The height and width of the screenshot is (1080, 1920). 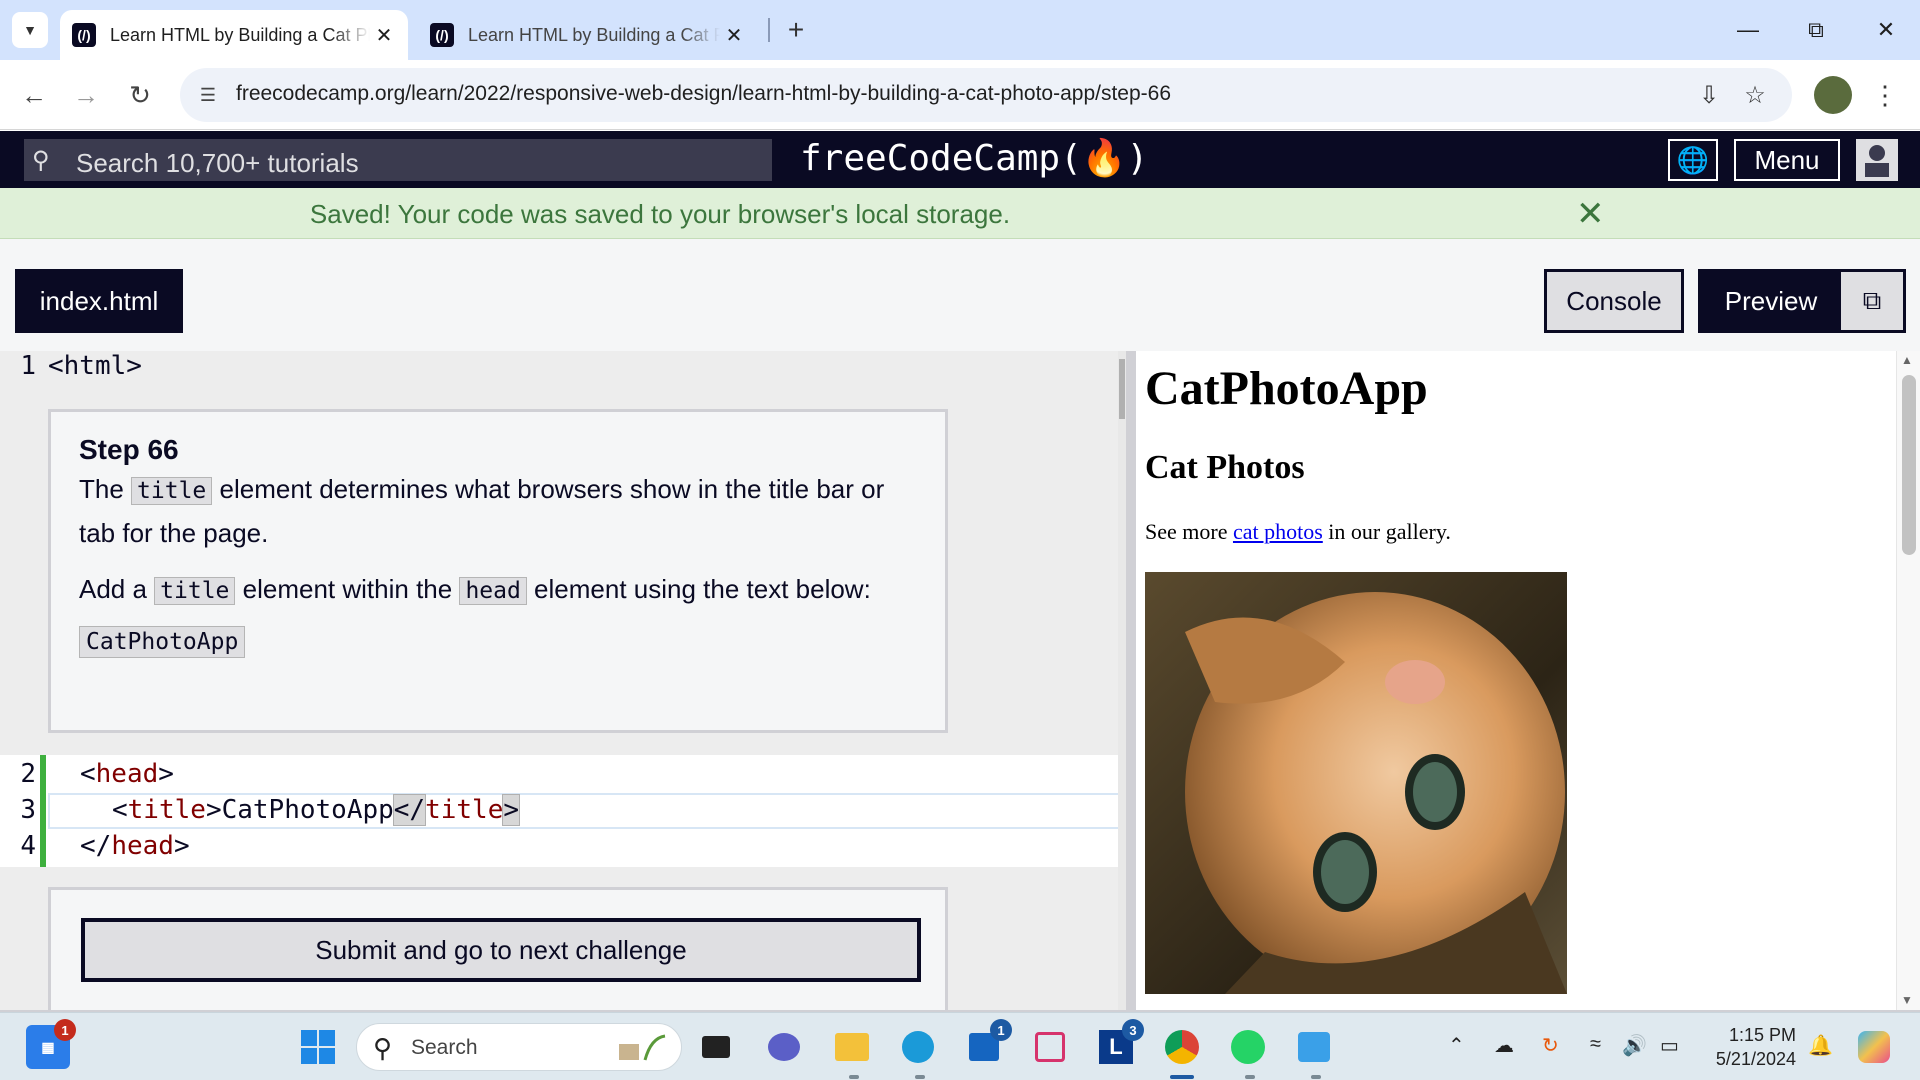 I want to click on tab-search-button: ▼, so click(x=30, y=30).